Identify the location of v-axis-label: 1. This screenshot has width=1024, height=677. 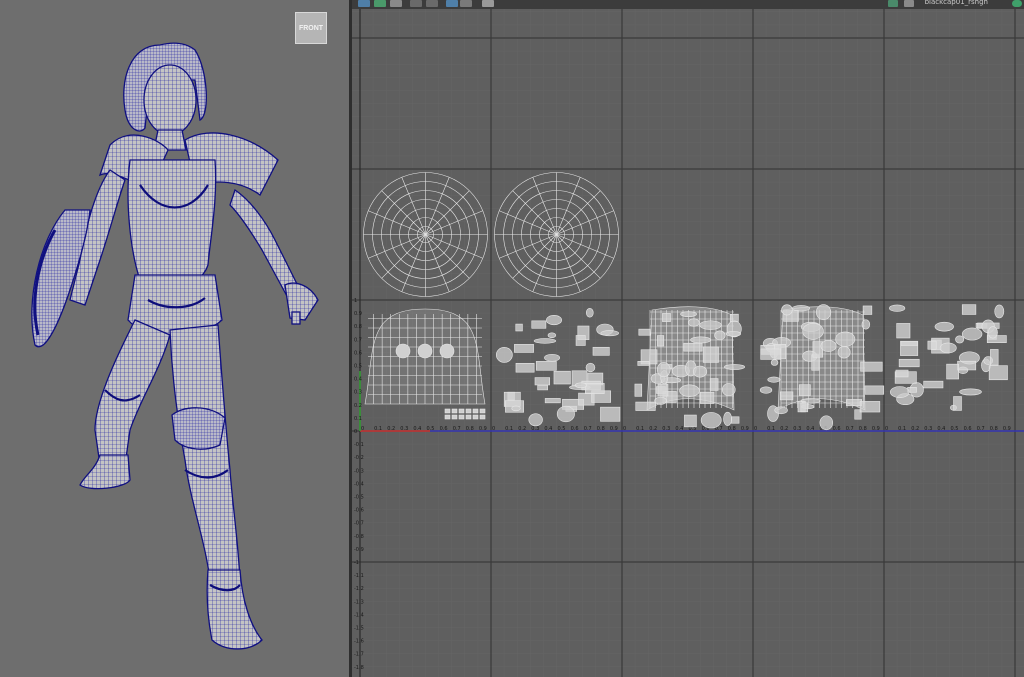
(355, 301).